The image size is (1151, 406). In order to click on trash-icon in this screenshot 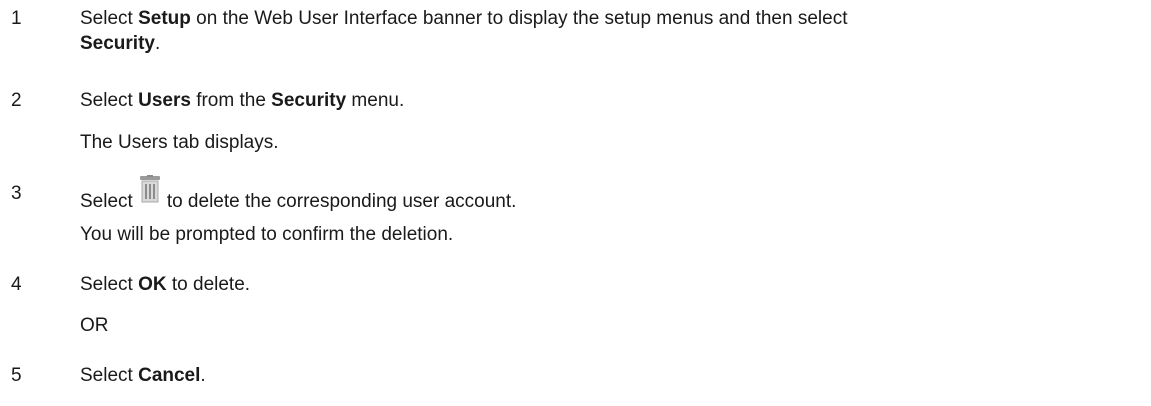, I will do `click(150, 192)`.